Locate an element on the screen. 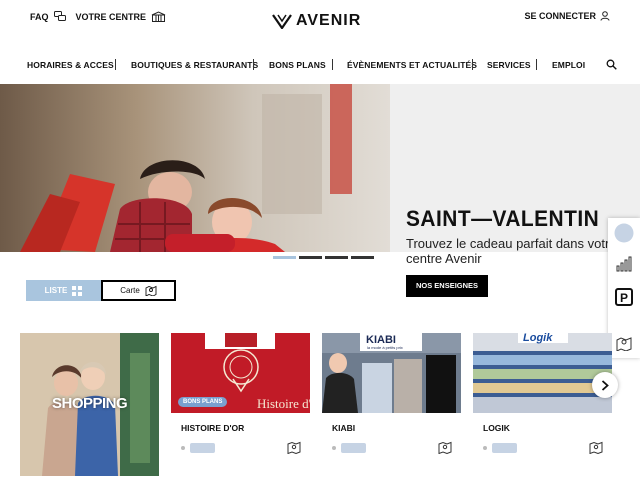 This screenshot has width=640, height=480. shopping-promo-tile: SHOPPING is located at coordinates (89, 404).